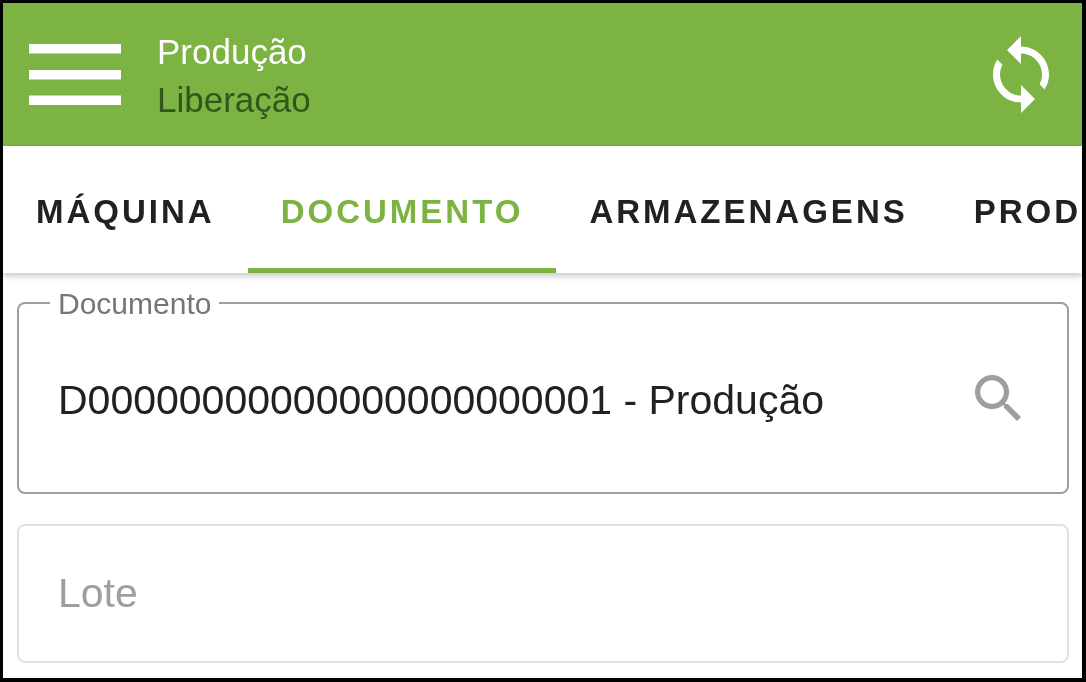 This screenshot has height=682, width=1086. I want to click on refresh-icon, so click(1021, 74).